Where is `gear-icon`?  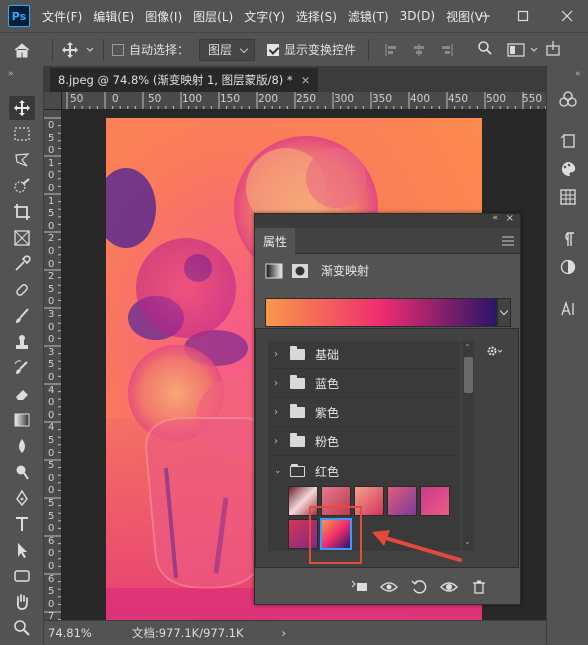 gear-icon is located at coordinates (494, 352).